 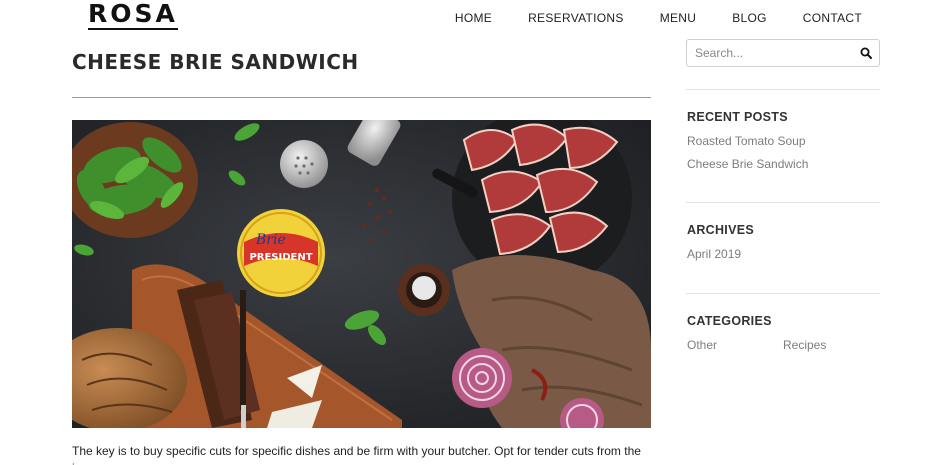 I want to click on cheese-brand-text: PRESIDENT, so click(x=280, y=257).